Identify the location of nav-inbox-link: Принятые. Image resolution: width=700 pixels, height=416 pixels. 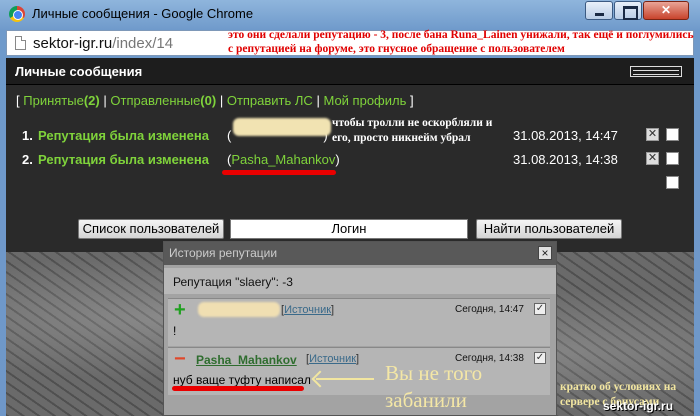
(53, 100).